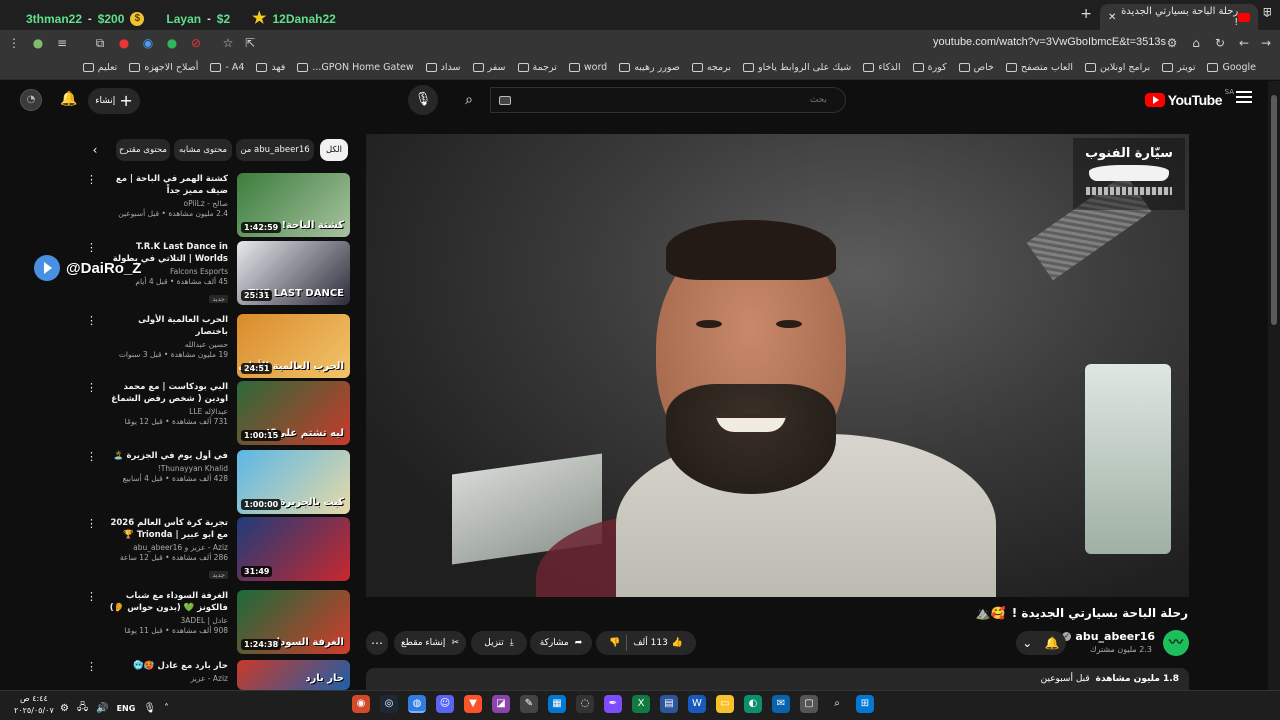  What do you see at coordinates (1117, 67) in the screenshot?
I see `bookmark-item: برامج اونلاين` at bounding box center [1117, 67].